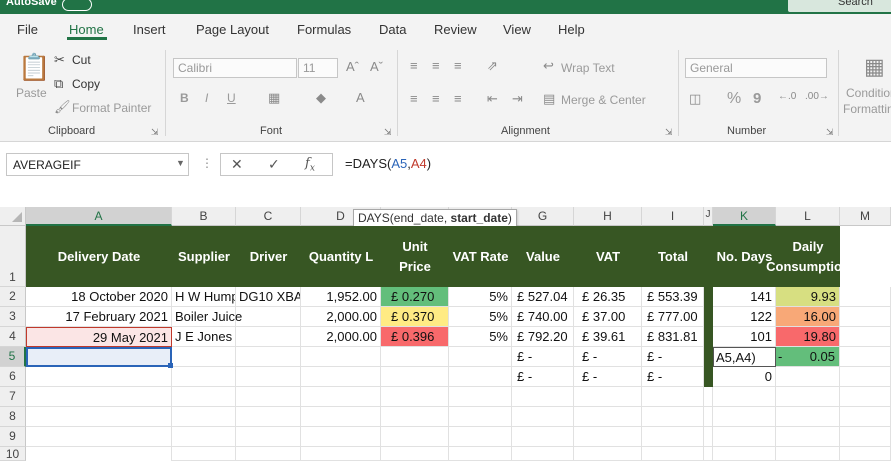 This screenshot has height=461, width=891. Describe the element at coordinates (608, 377) in the screenshot. I see `cell-h6: £ -` at that location.